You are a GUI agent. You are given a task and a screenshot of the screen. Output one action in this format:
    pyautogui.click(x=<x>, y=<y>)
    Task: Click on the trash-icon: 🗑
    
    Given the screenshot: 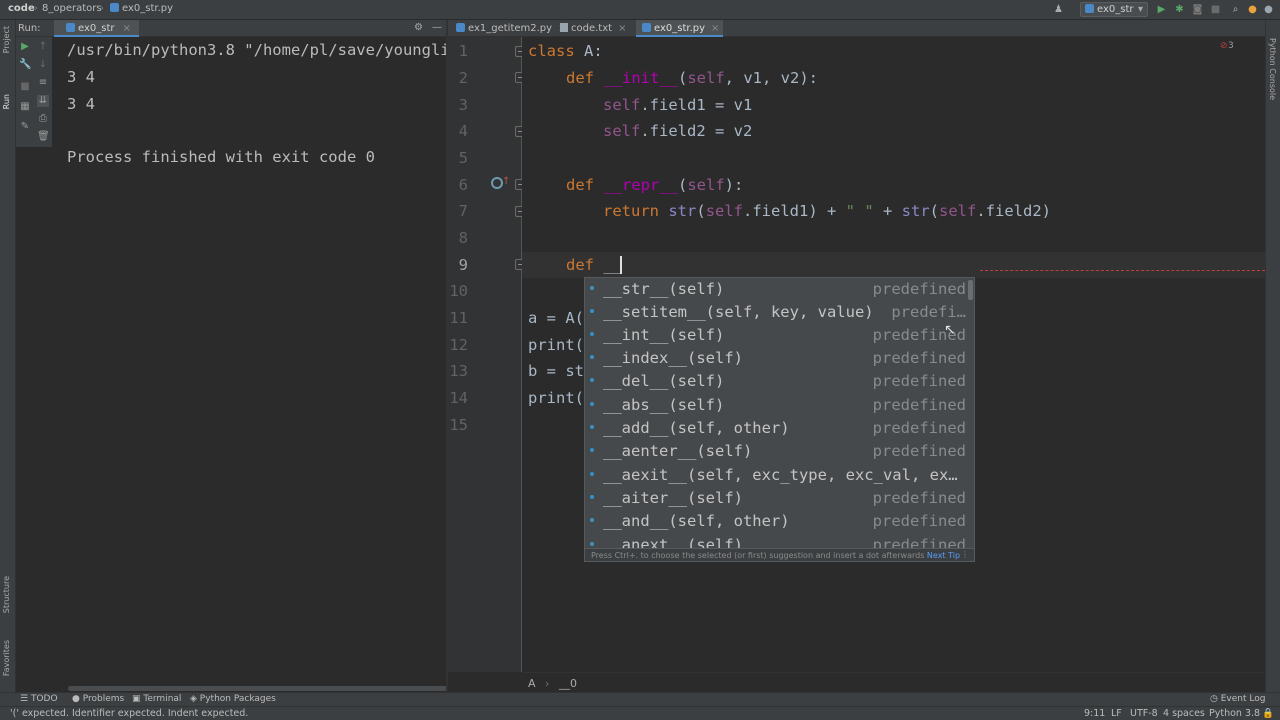 What is the action you would take?
    pyautogui.click(x=43, y=137)
    